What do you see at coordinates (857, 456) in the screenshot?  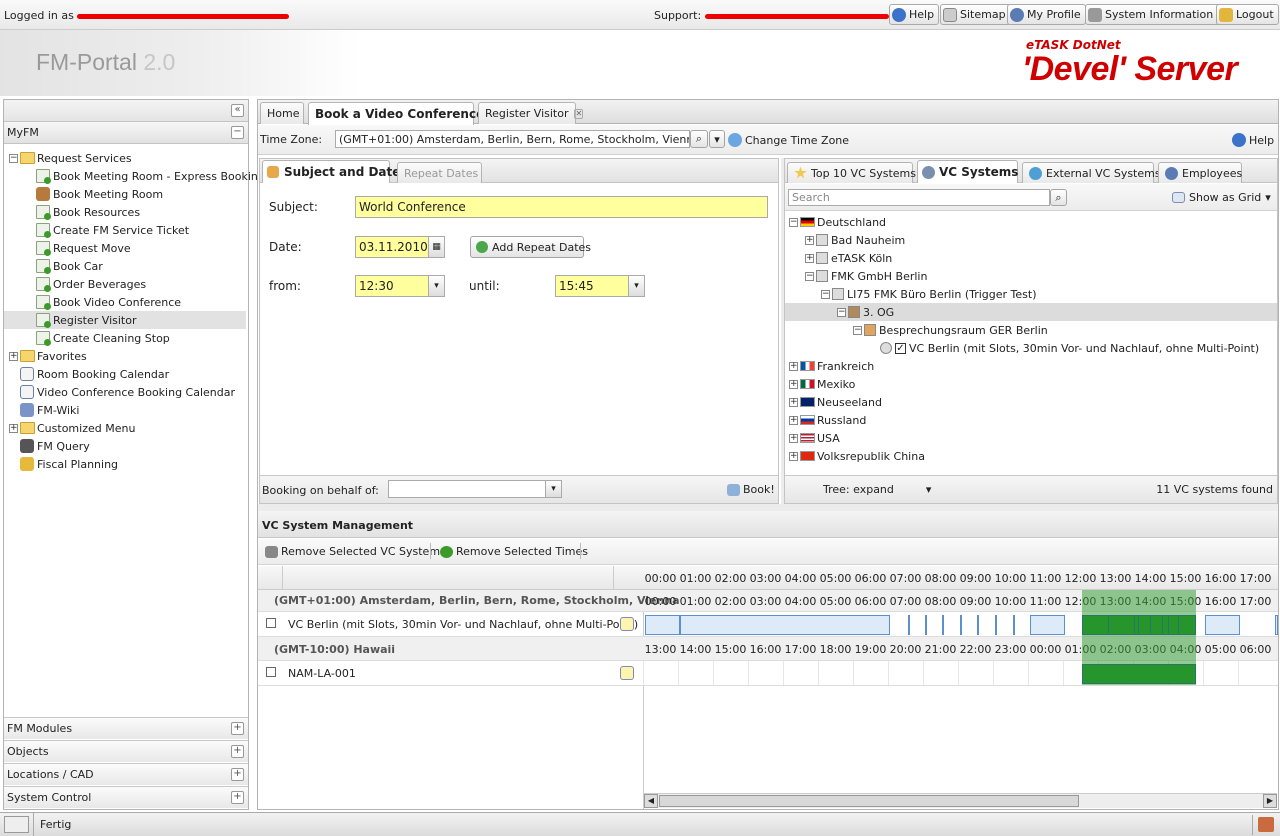 I see `vc-tree-item: + Volksrepublik China` at bounding box center [857, 456].